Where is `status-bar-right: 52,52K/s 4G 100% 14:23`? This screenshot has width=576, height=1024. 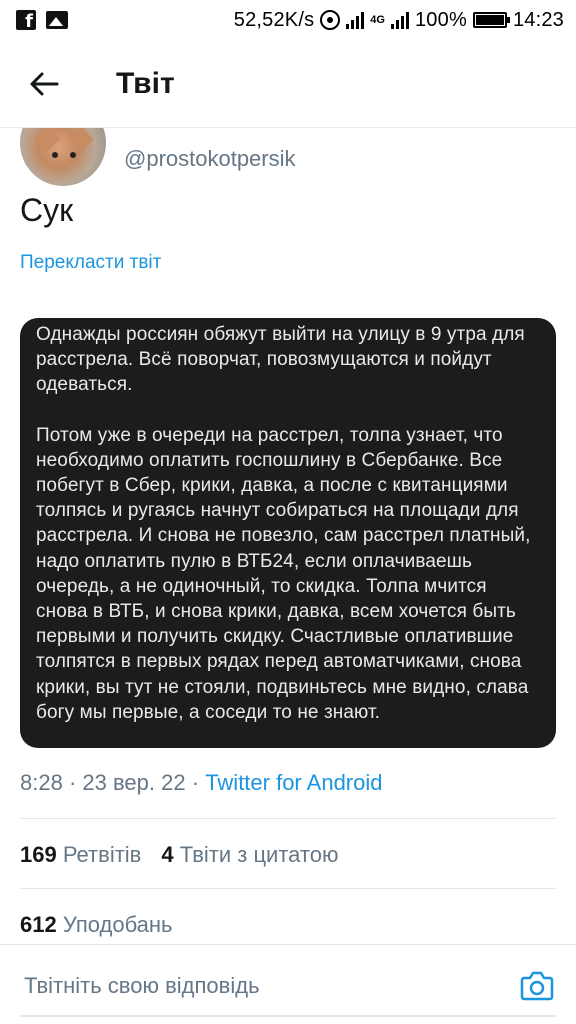 status-bar-right: 52,52K/s 4G 100% 14:23 is located at coordinates (399, 20).